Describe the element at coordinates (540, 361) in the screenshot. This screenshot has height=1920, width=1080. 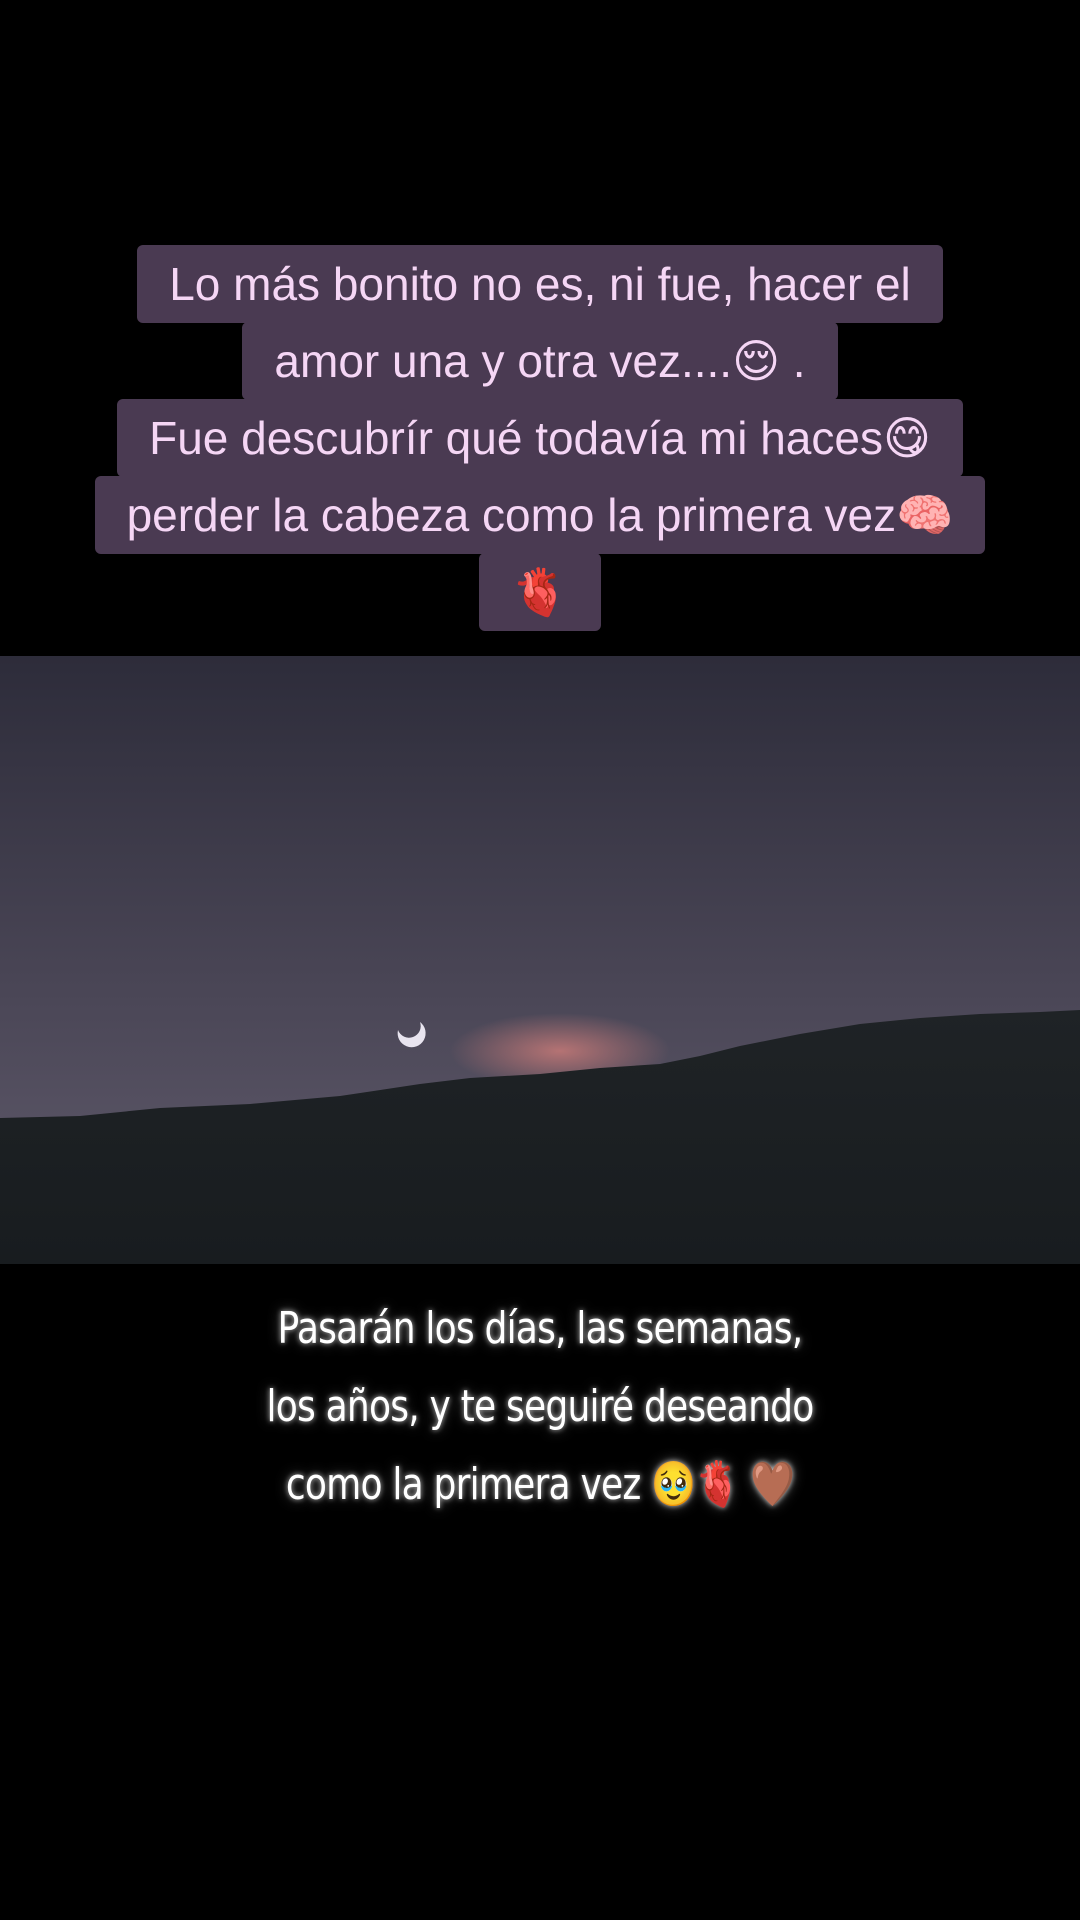
I see `caption-line-2: amor una y otra vez....😌 .` at that location.